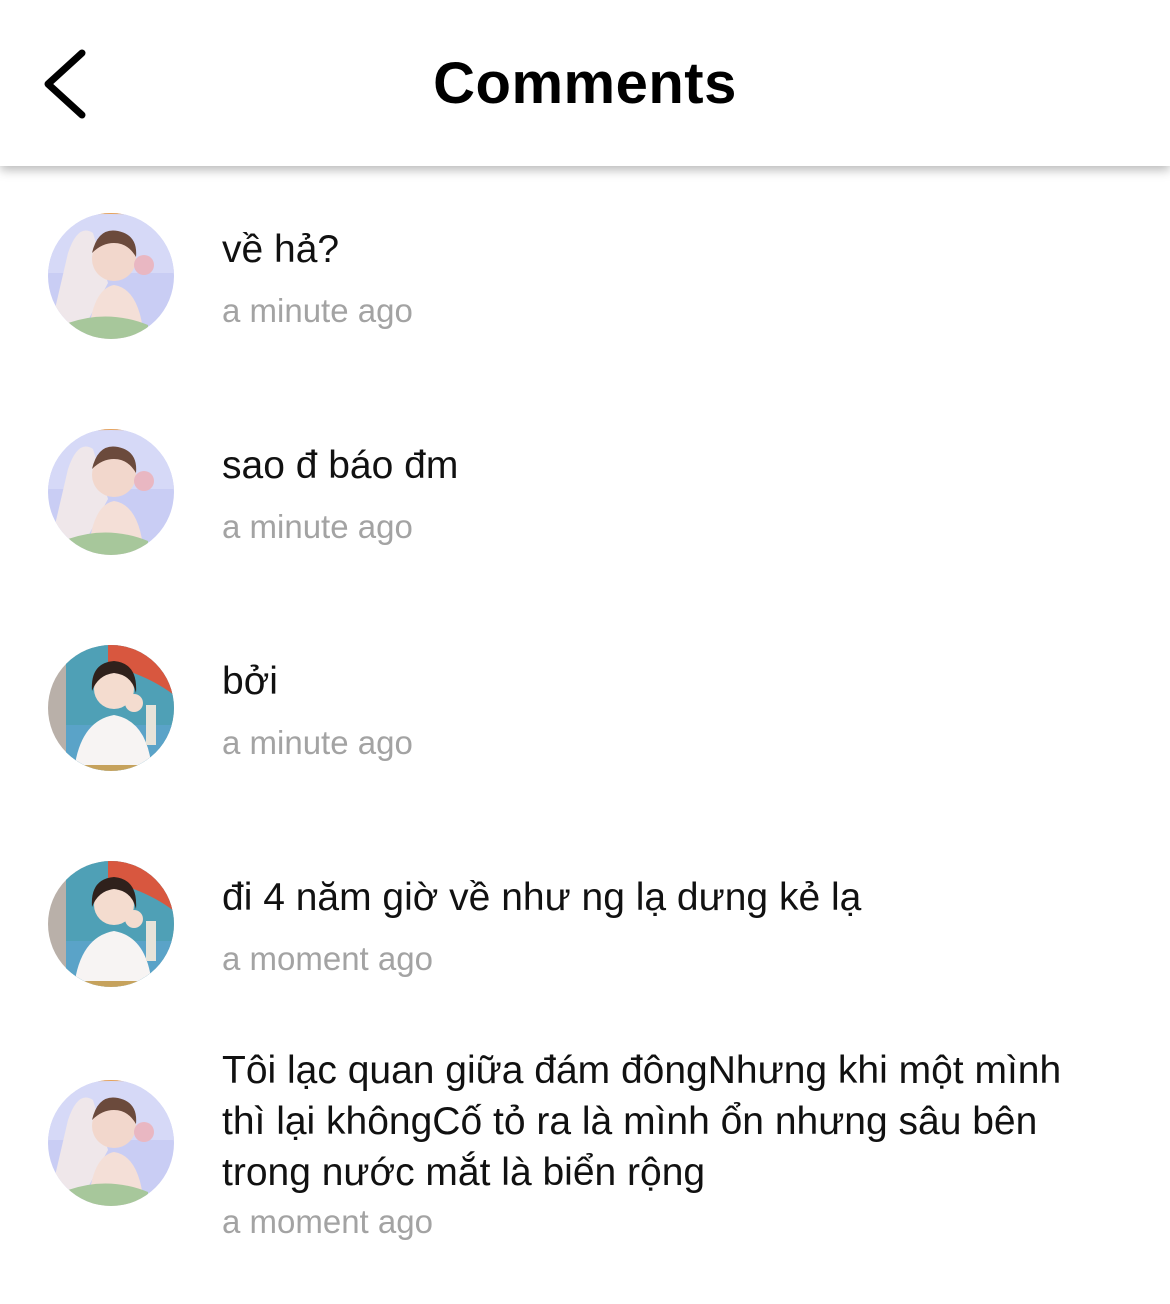  I want to click on comment-text: sao đ báo đm, so click(340, 465).